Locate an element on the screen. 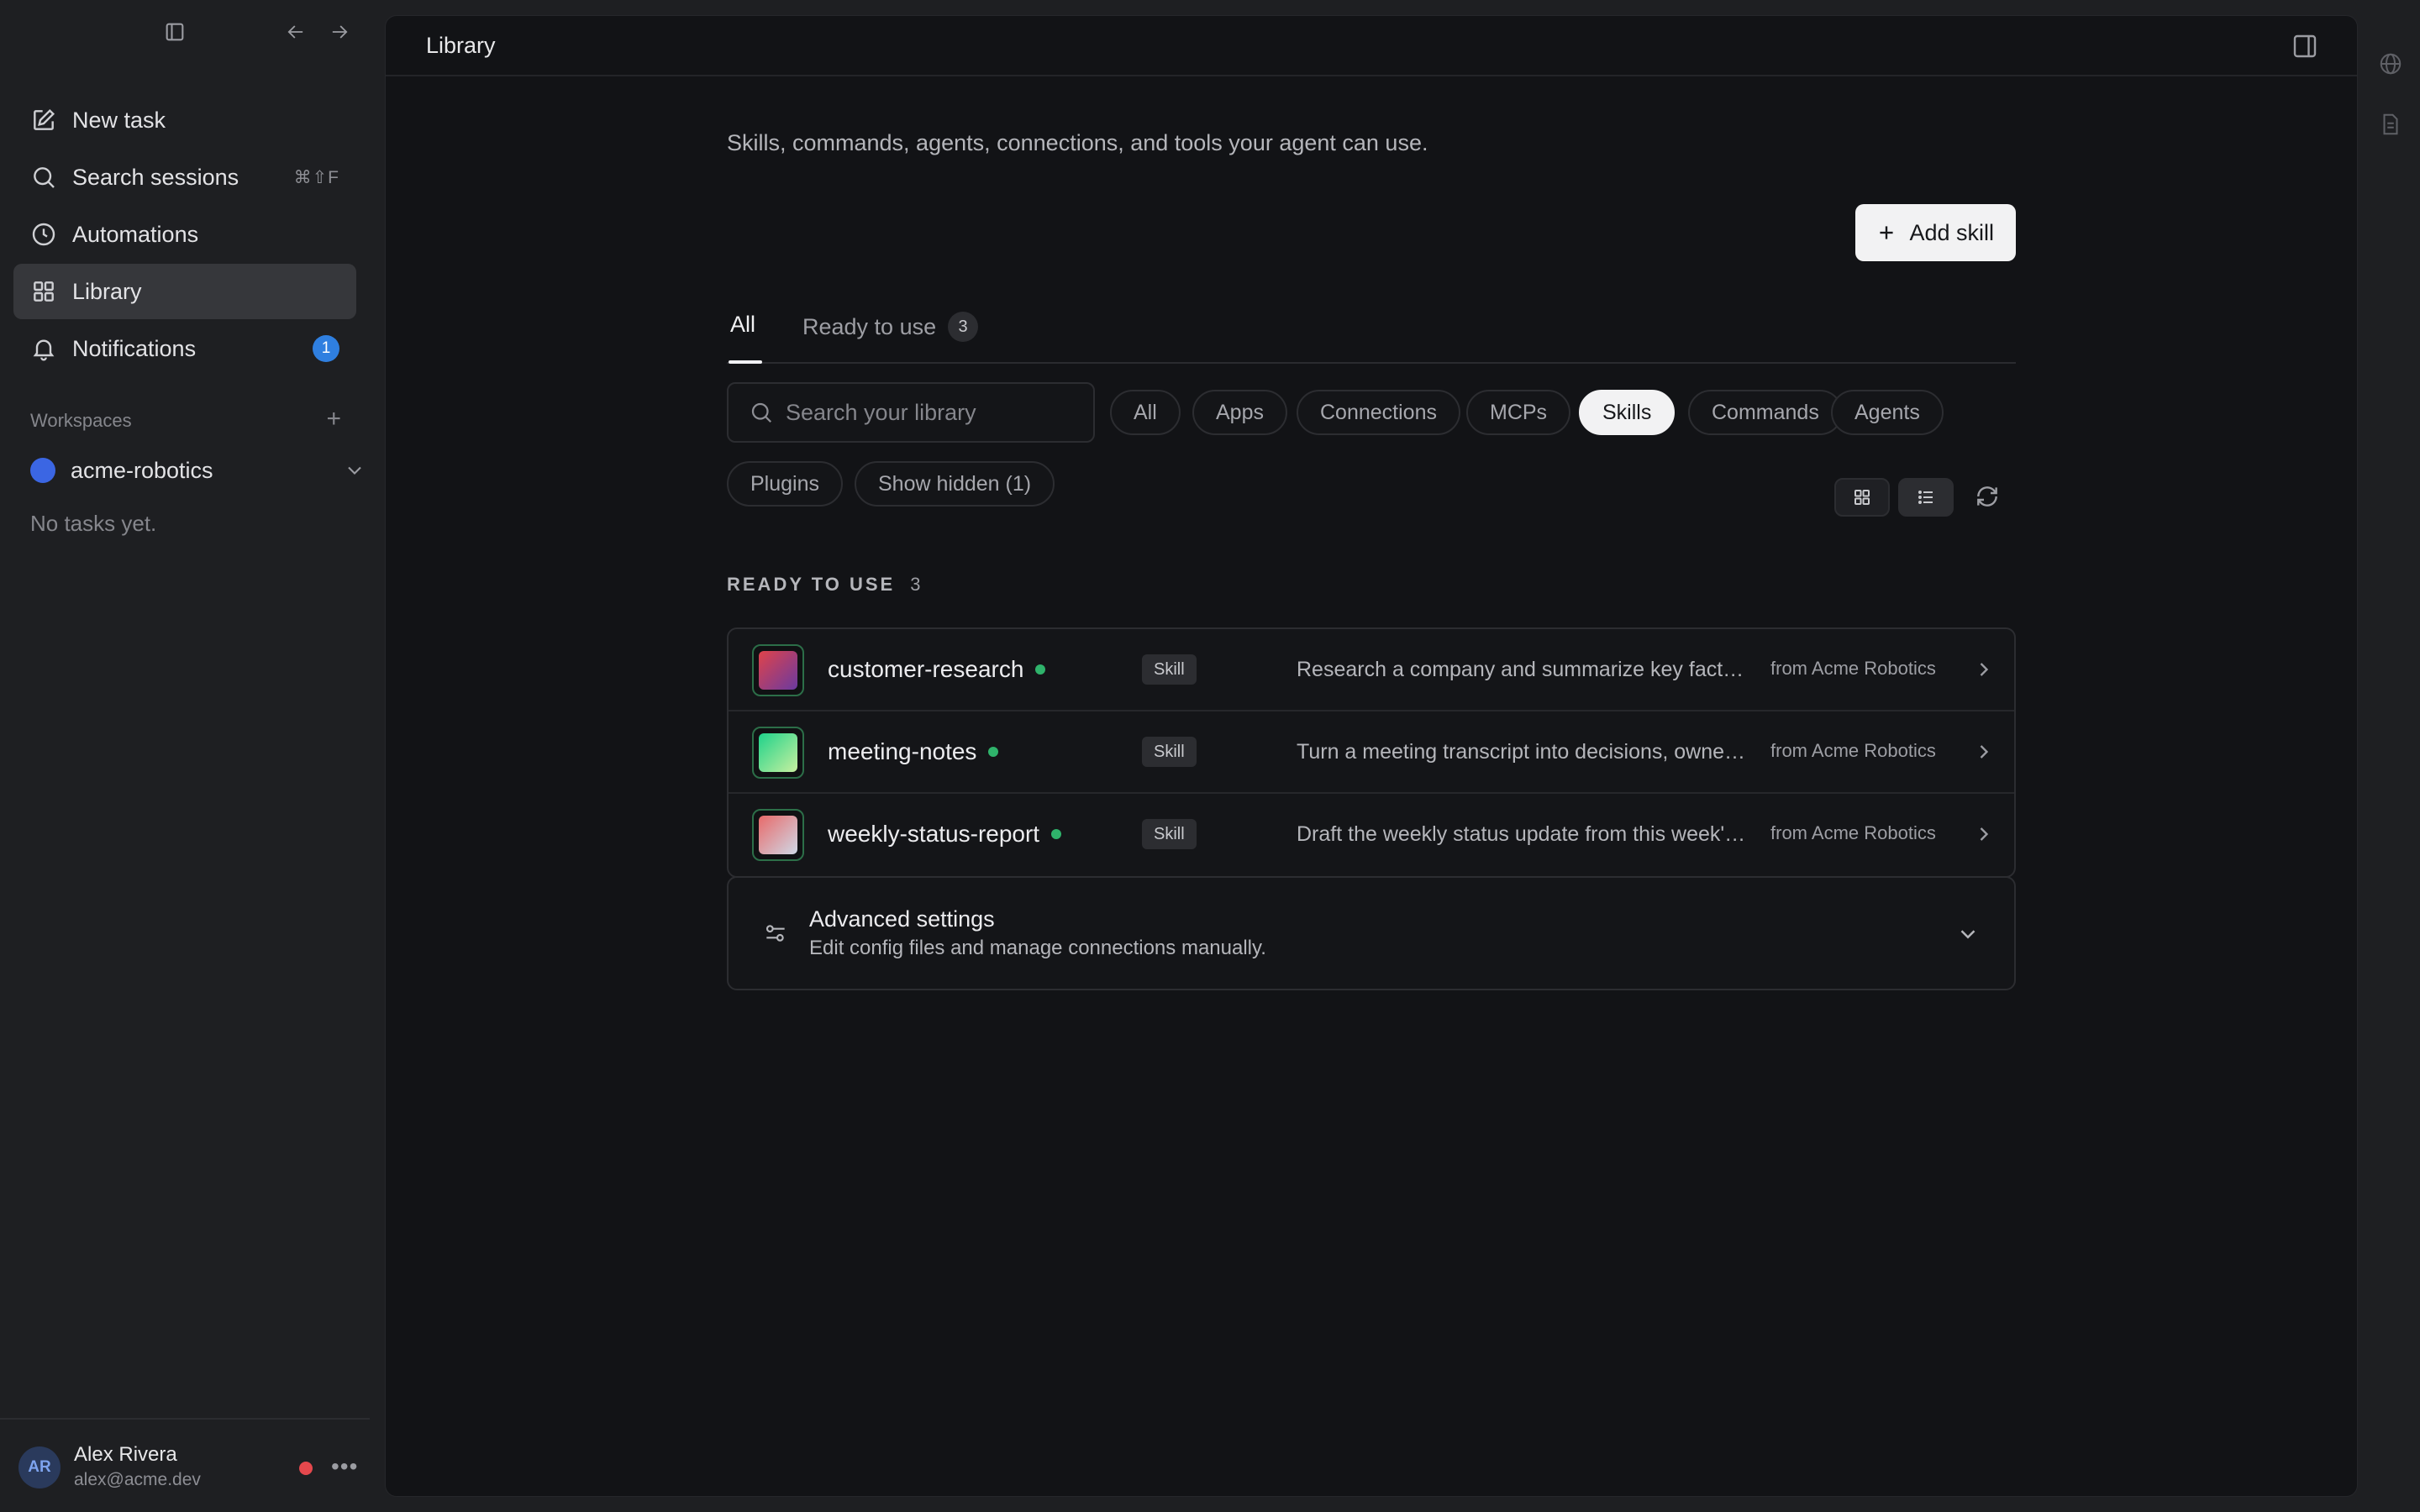 The height and width of the screenshot is (1512, 2420). sliders-icon is located at coordinates (775, 933).